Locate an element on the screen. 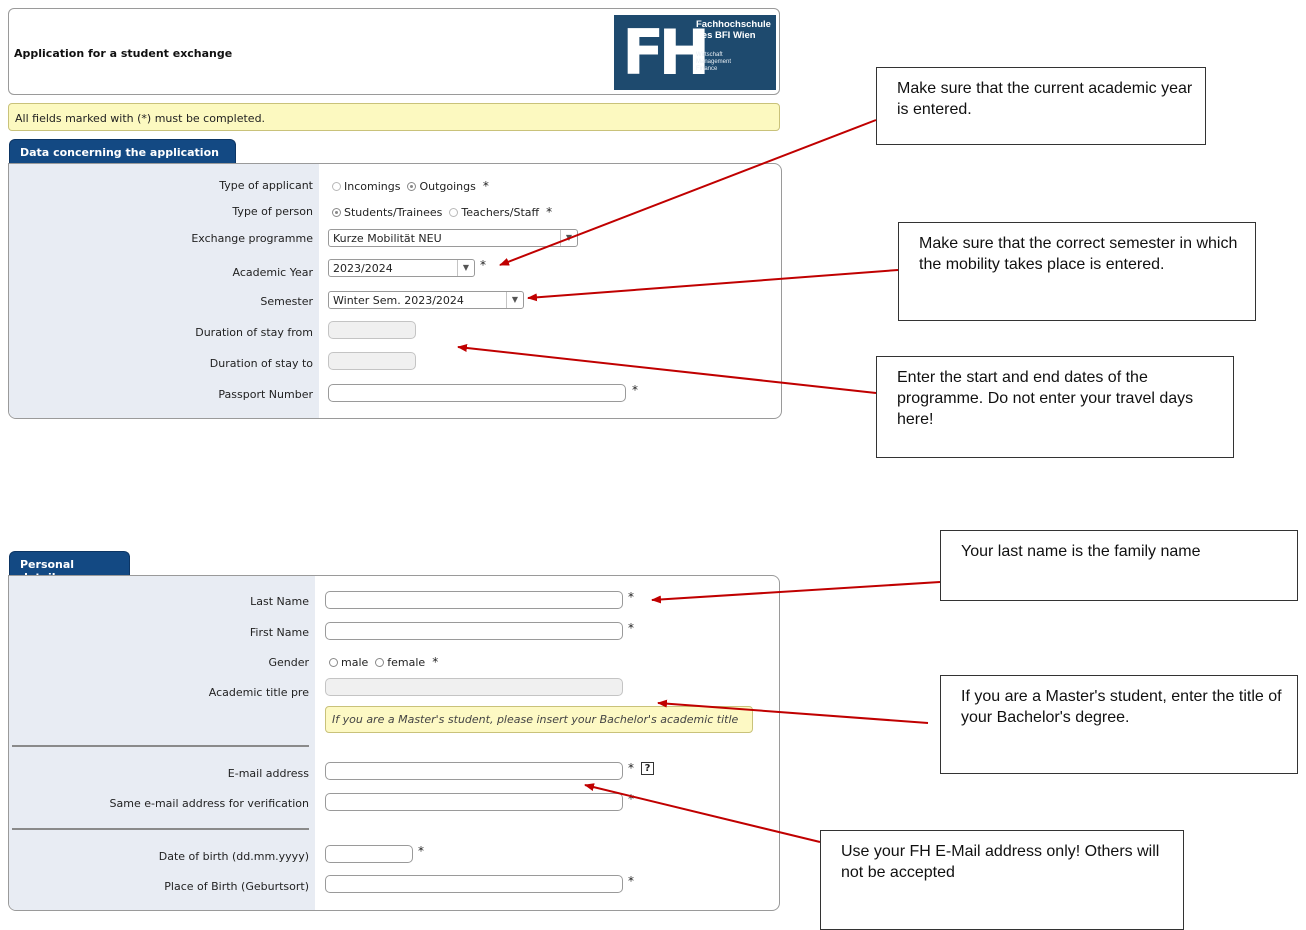 Image resolution: width=1306 pixels, height=930 pixels. arrow-email is located at coordinates (702, 813).